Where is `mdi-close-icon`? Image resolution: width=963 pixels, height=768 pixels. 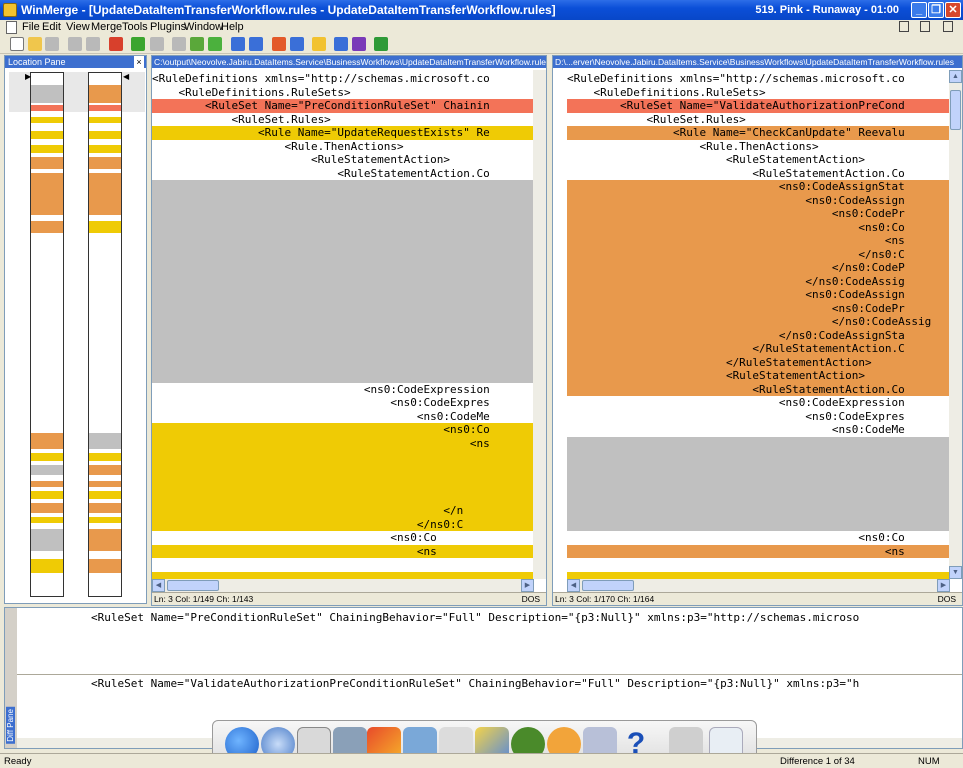 mdi-close-icon is located at coordinates (948, 26).